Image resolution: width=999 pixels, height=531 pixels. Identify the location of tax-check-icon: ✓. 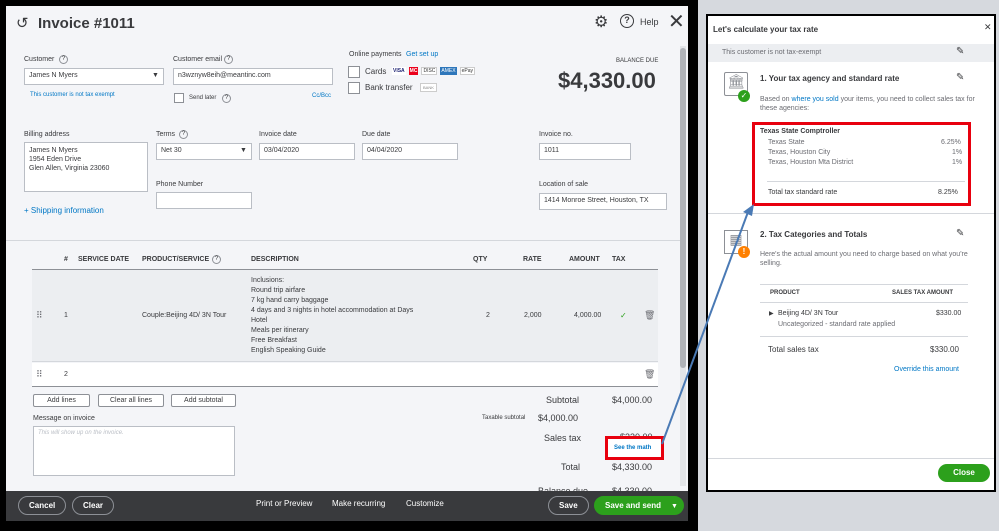
(623, 315).